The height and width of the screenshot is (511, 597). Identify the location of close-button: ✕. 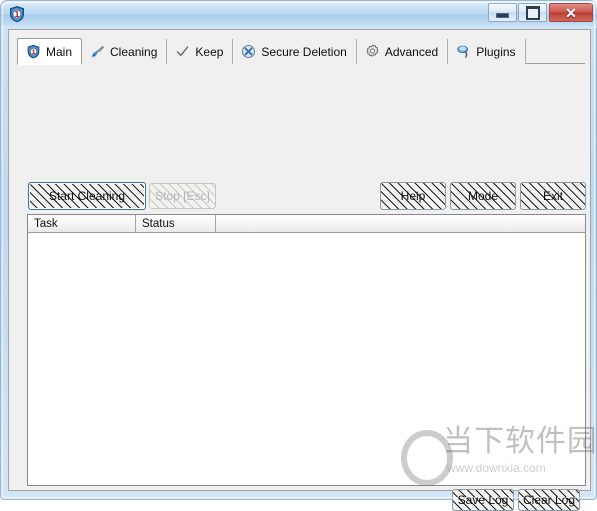
(571, 12).